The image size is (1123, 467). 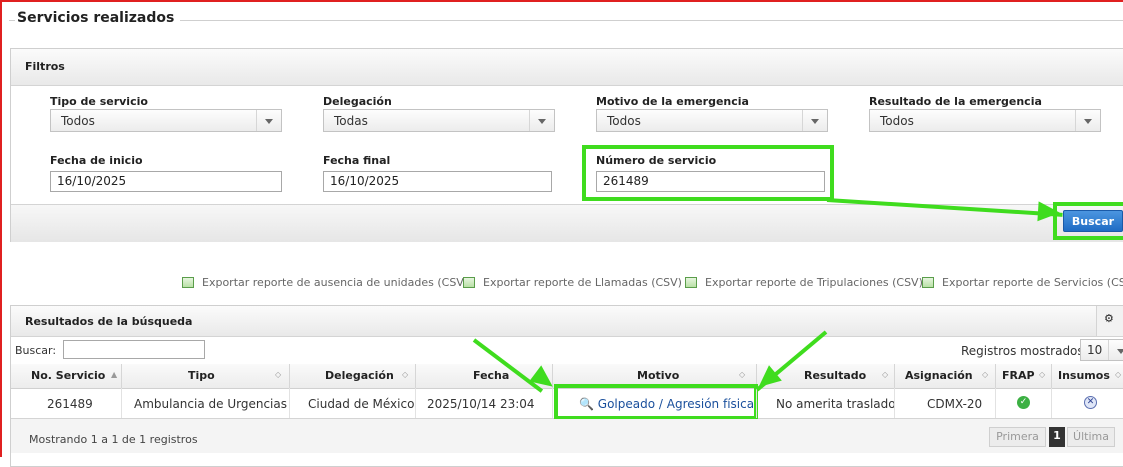 I want to click on col-tipo: Tipo, so click(x=201, y=375).